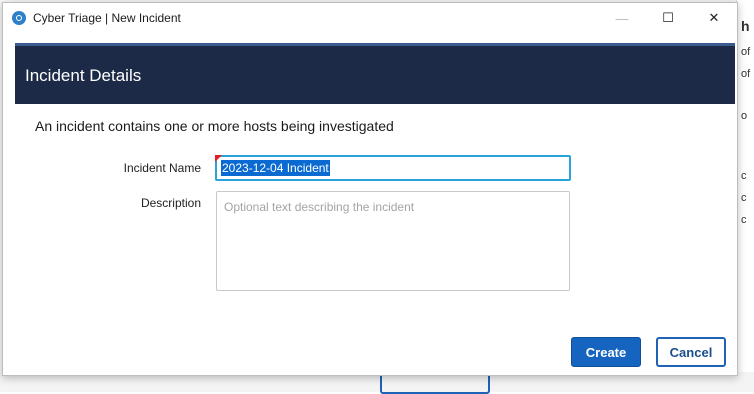 The image size is (754, 394). I want to click on background-button-edge, so click(435, 385).